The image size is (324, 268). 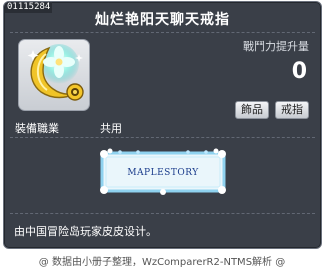 I want to click on footer-credit: @ 数据由小册子整理，WzComparerR2-NTMS解析 @, so click(x=162, y=262).